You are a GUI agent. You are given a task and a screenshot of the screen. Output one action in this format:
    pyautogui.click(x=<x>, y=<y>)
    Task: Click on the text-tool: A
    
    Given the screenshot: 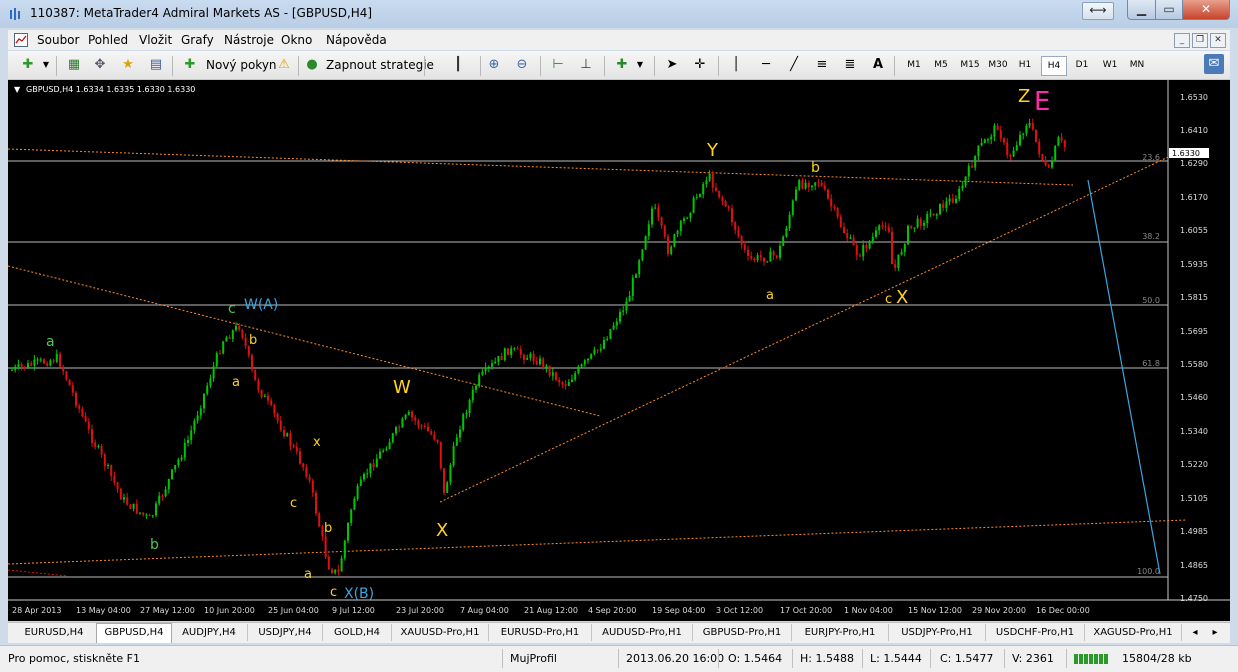 What is the action you would take?
    pyautogui.click(x=878, y=65)
    